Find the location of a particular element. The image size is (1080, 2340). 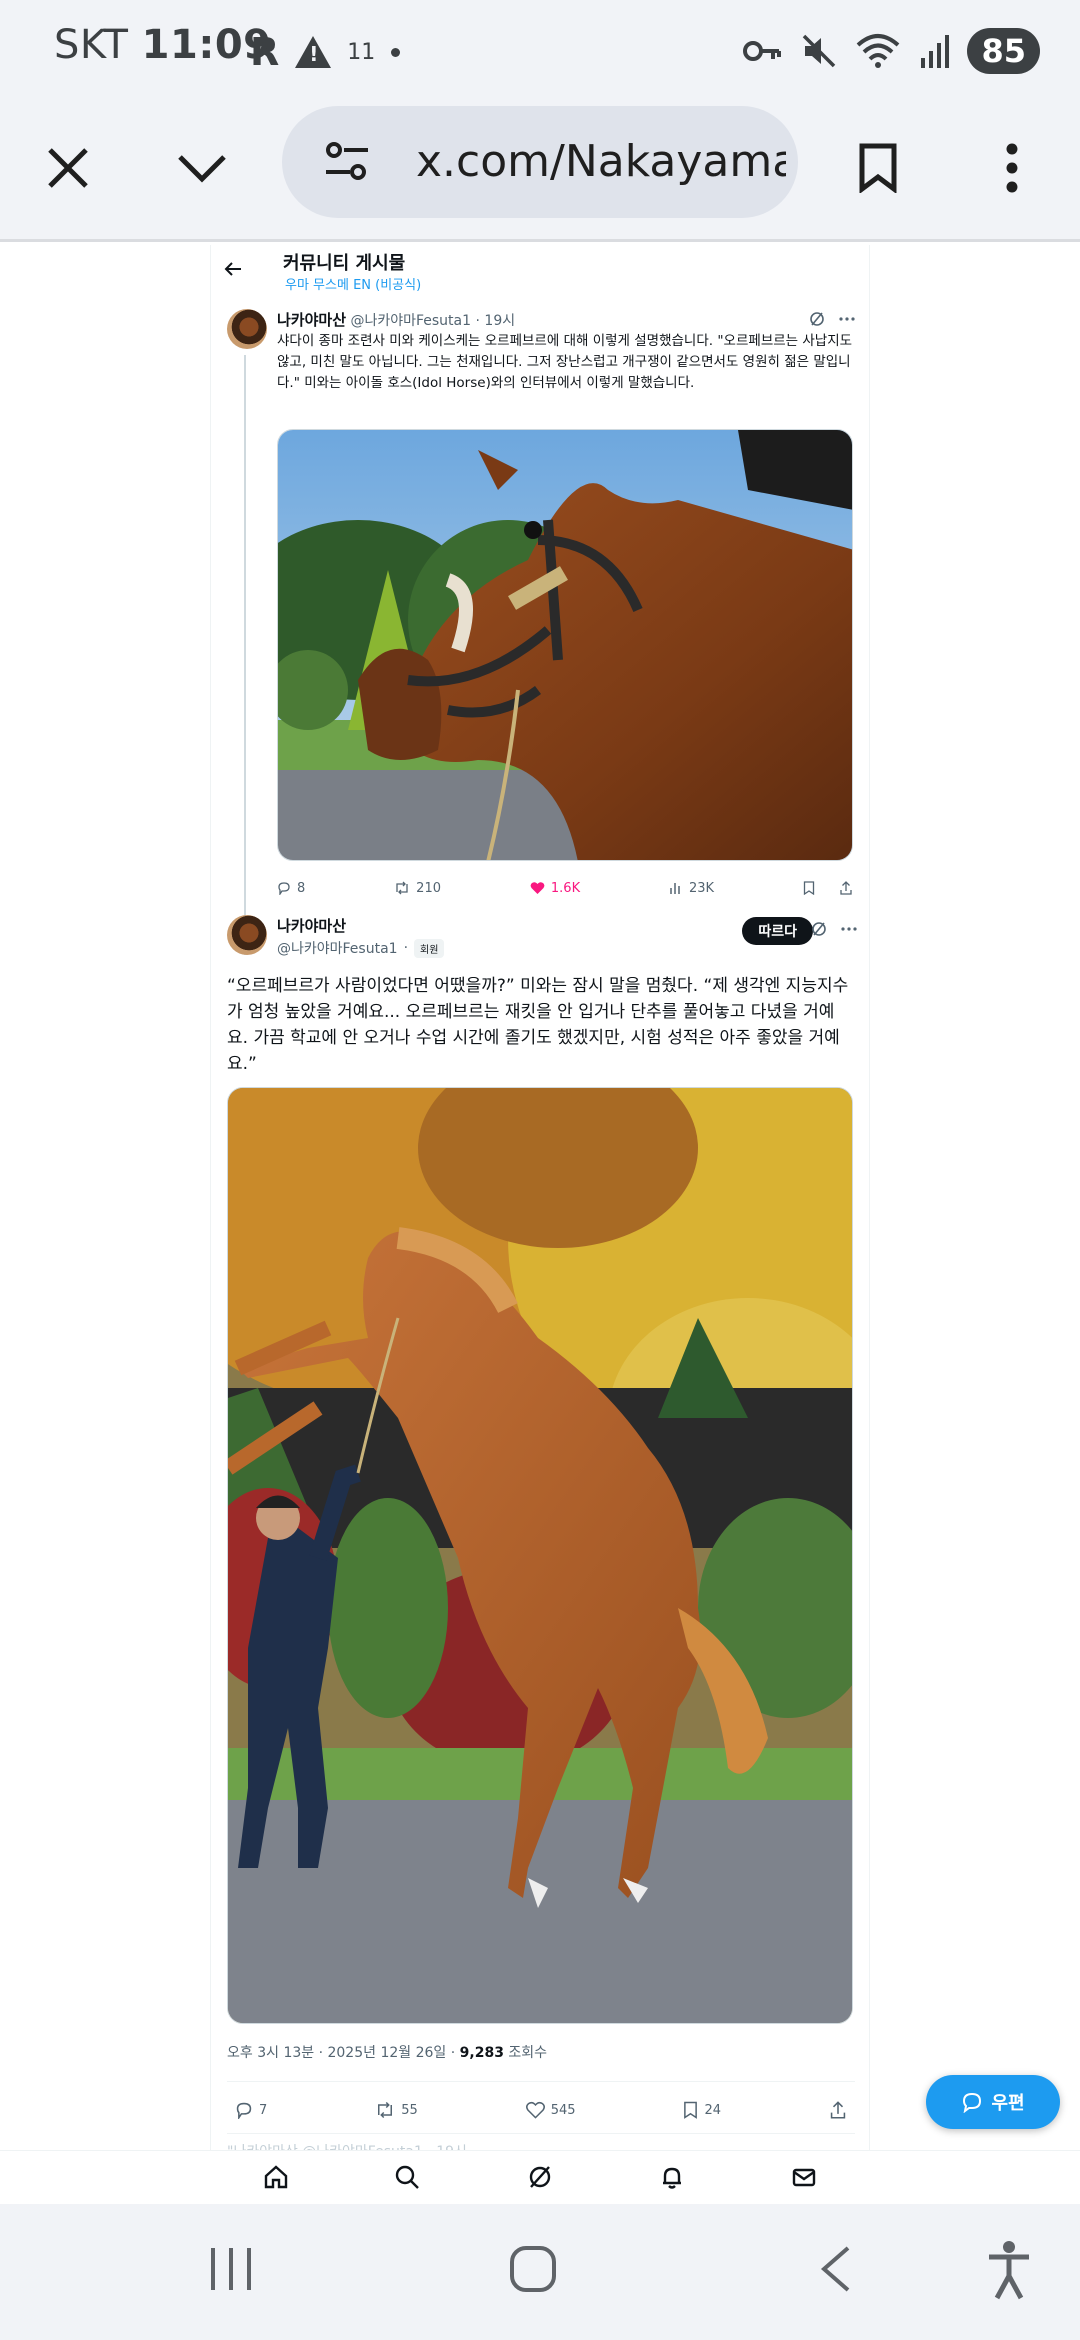

back-nav-icon is located at coordinates (836, 2269).